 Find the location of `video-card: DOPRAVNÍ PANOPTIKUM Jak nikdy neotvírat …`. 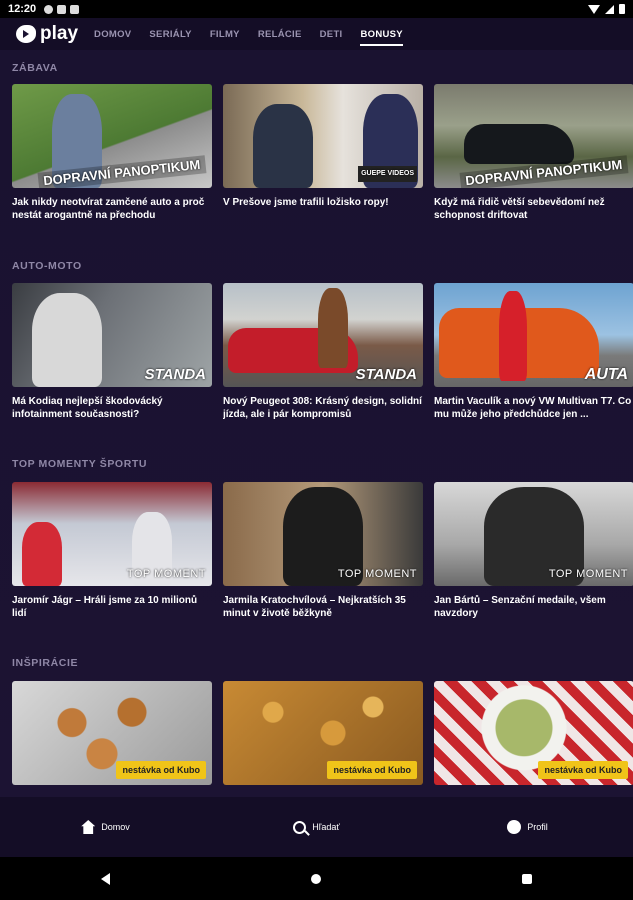

video-card: DOPRAVNÍ PANOPTIKUM Jak nikdy neotvírat … is located at coordinates (112, 153).